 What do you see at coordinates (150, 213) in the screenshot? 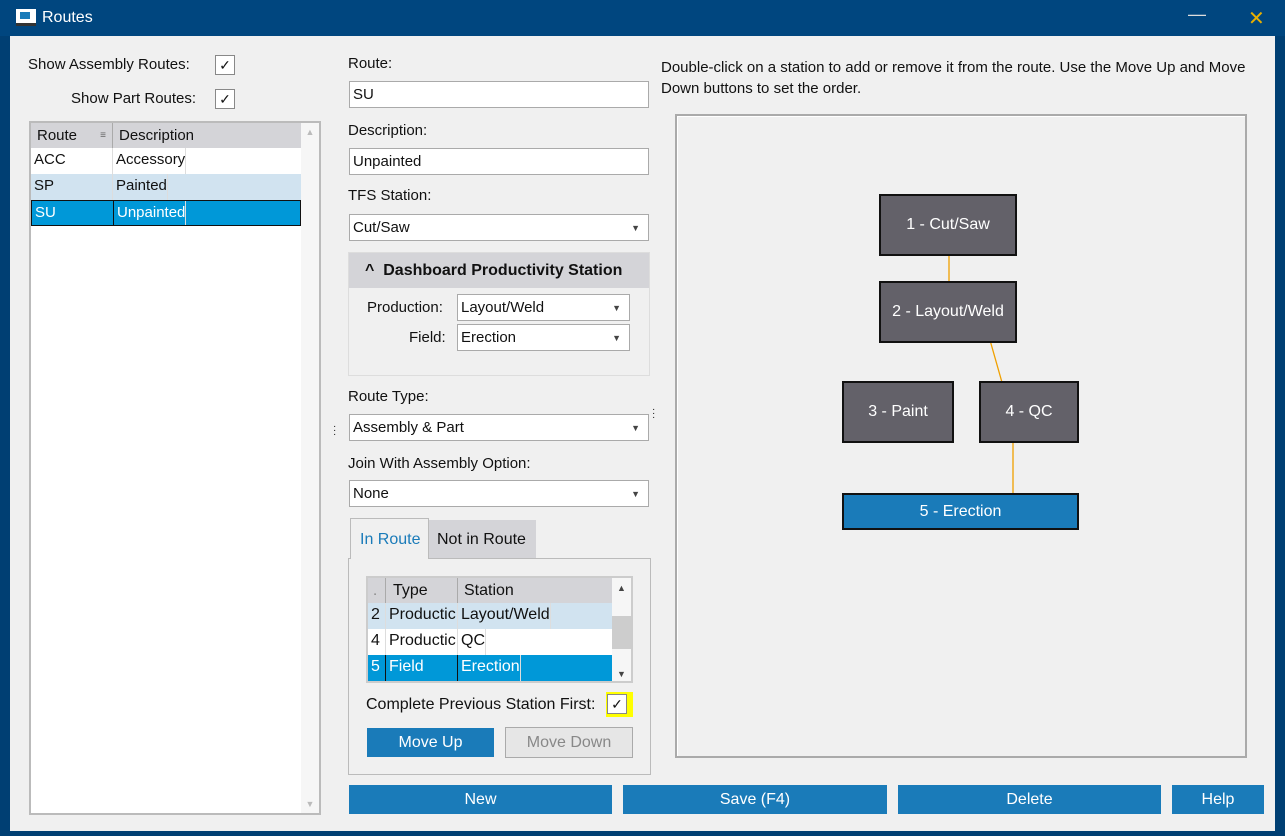
I see `description-cell: Unpainted` at bounding box center [150, 213].